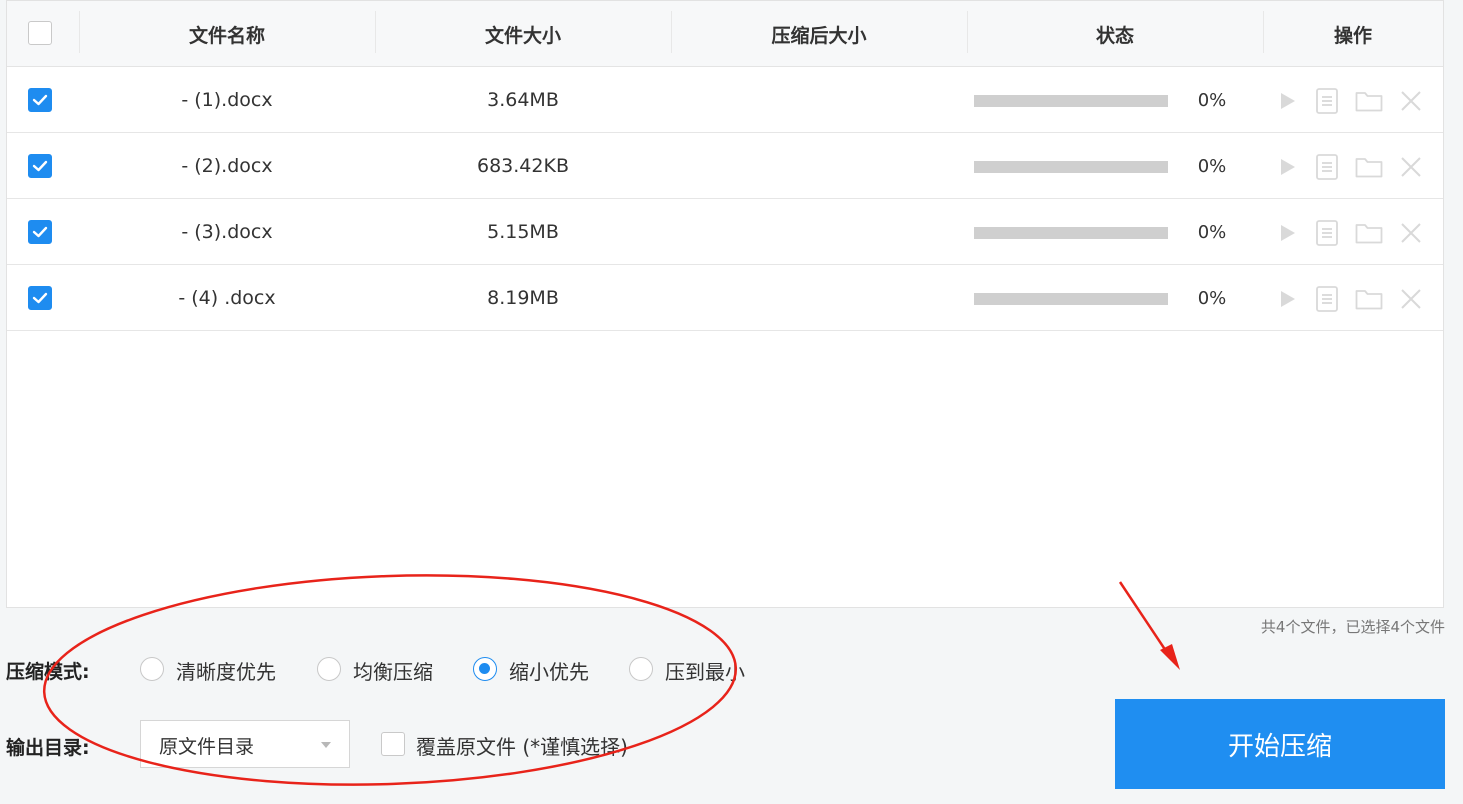 The image size is (1463, 804). Describe the element at coordinates (393, 744) in the screenshot. I see `overwrite-checkbox` at that location.